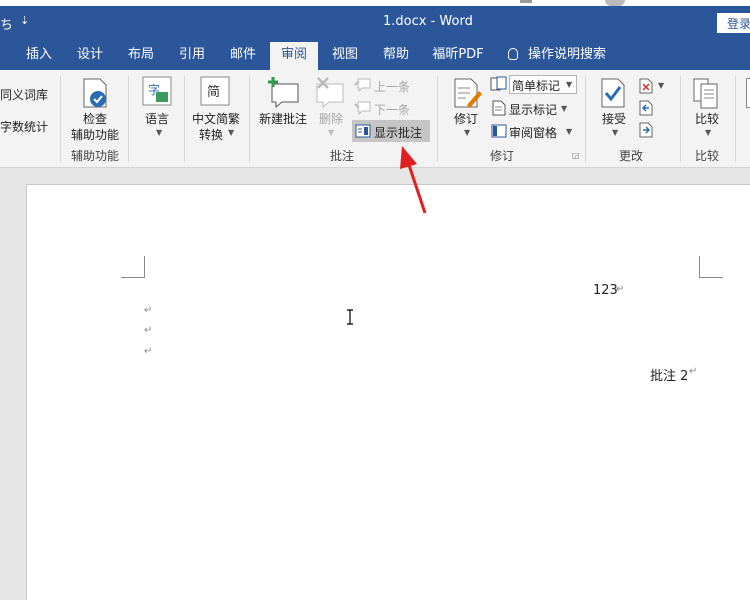 The width and height of the screenshot is (750, 600). I want to click on ribbon-tabs: 插入 设计 布局 引用 邮件 审阅 视图 帮助 福昕PDF 操作说明搜索, so click(375, 56).